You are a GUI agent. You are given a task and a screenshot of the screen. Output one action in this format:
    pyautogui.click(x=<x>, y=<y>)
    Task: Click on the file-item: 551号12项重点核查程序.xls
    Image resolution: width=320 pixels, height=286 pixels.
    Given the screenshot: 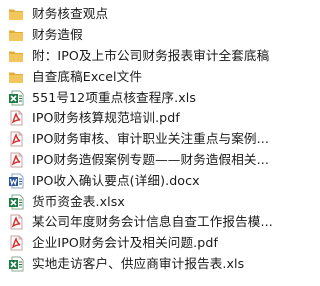 What is the action you would take?
    pyautogui.click(x=136, y=97)
    